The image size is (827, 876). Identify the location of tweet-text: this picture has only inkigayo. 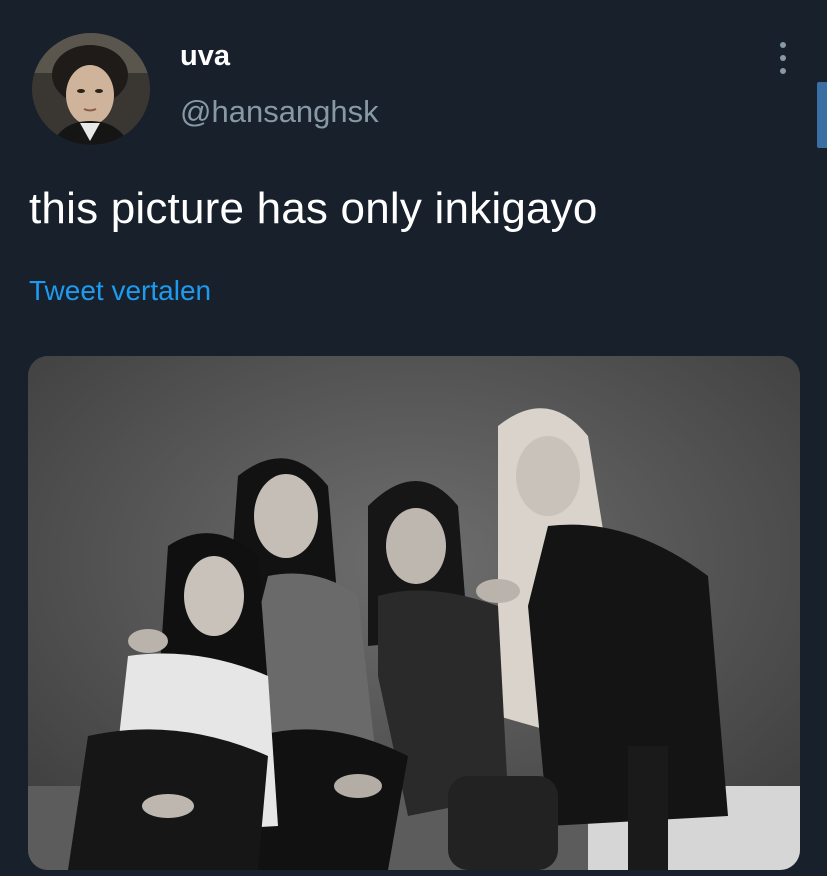
(313, 208).